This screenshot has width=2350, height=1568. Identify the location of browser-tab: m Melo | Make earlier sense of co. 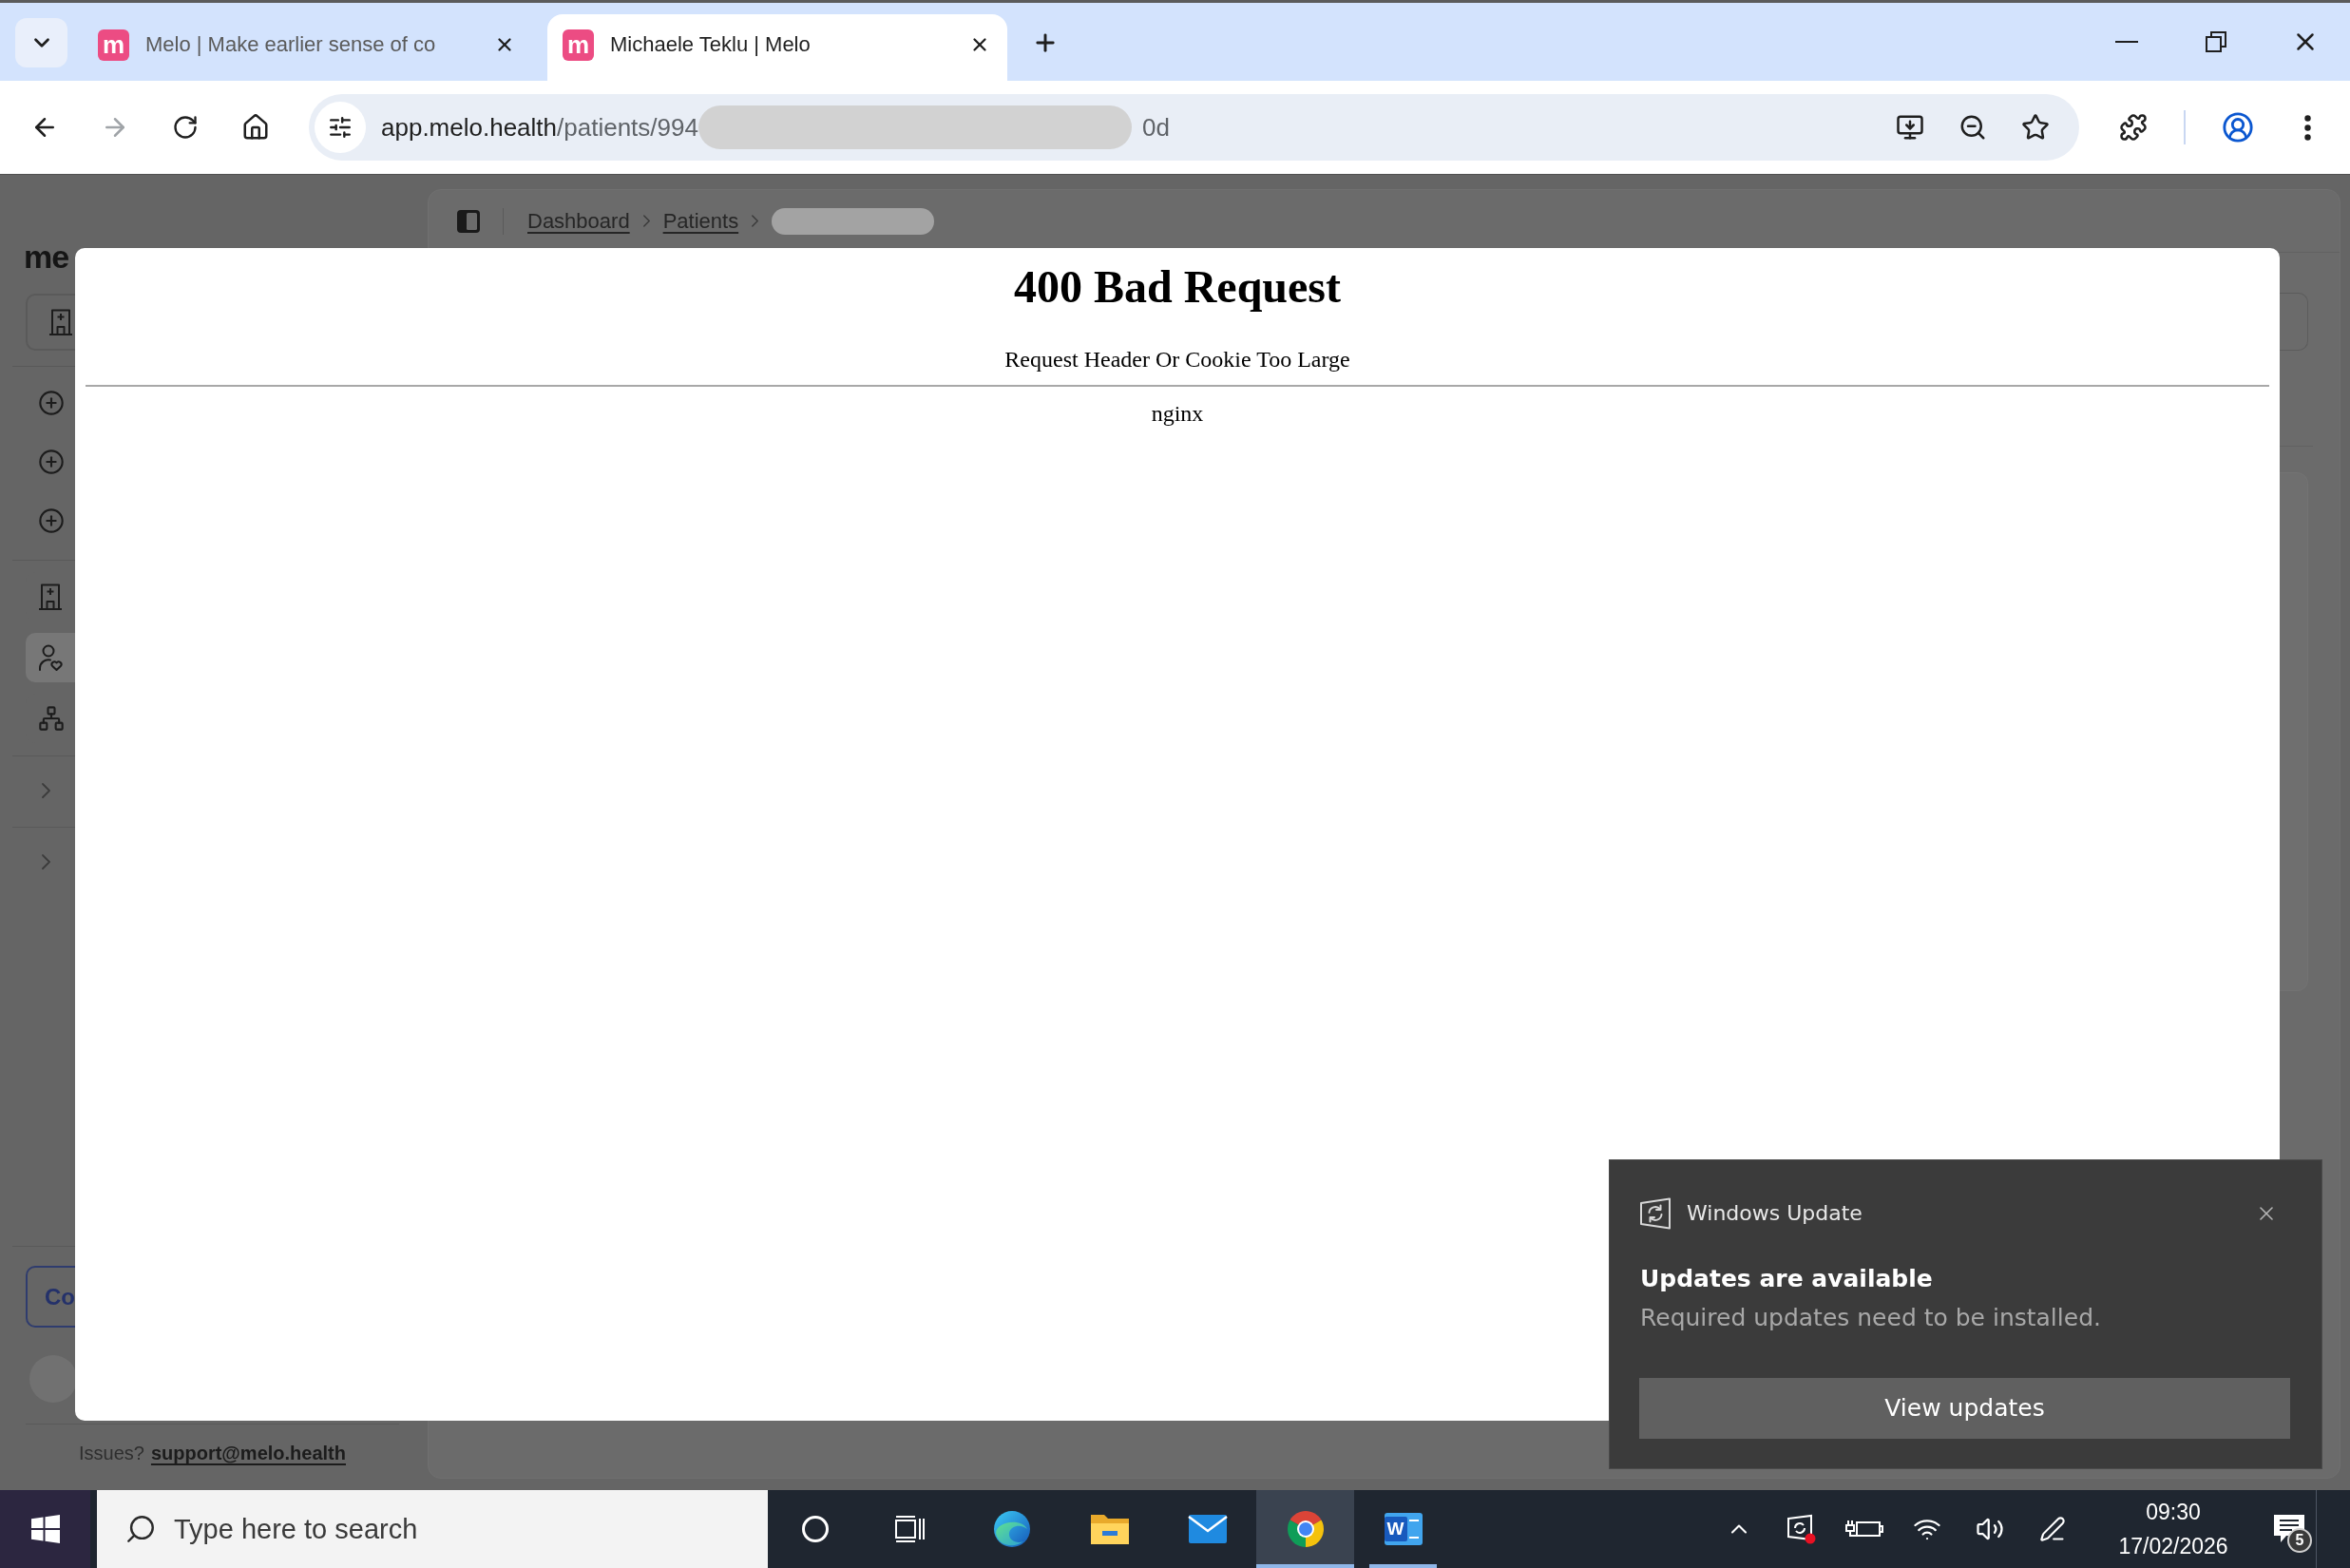
(307, 48).